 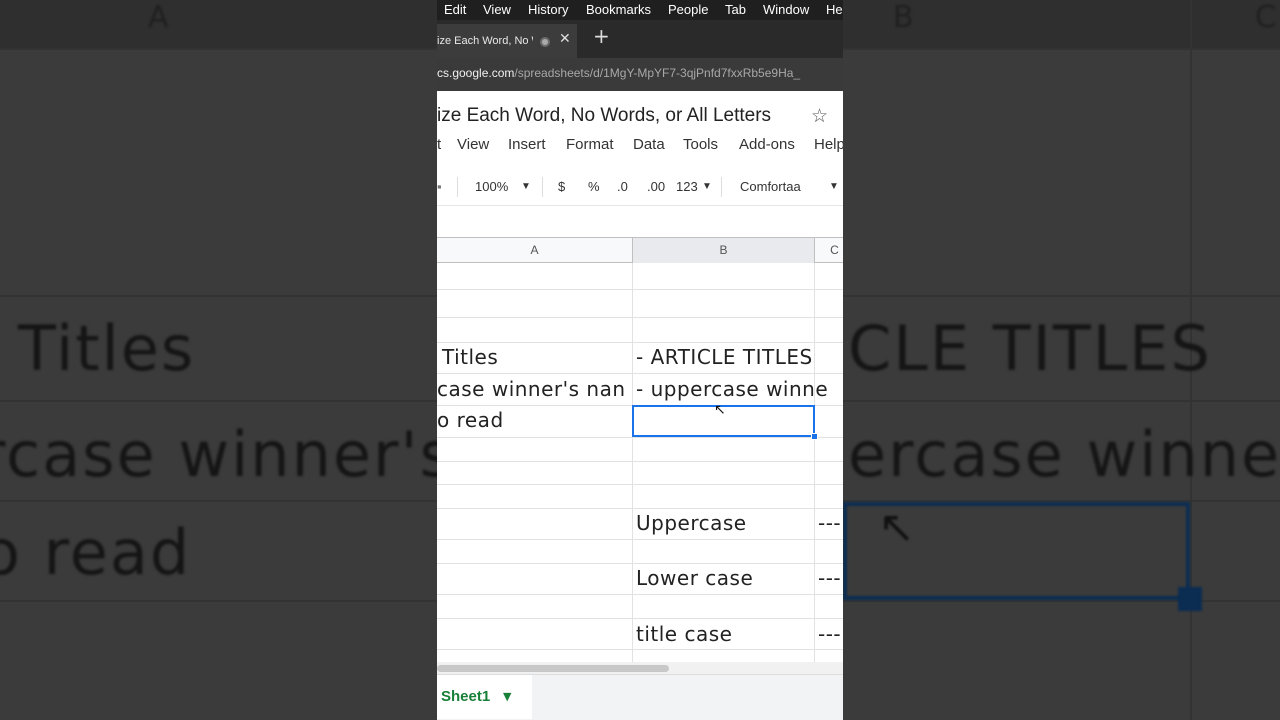 What do you see at coordinates (561, 186) in the screenshot?
I see `currency-format-button: $` at bounding box center [561, 186].